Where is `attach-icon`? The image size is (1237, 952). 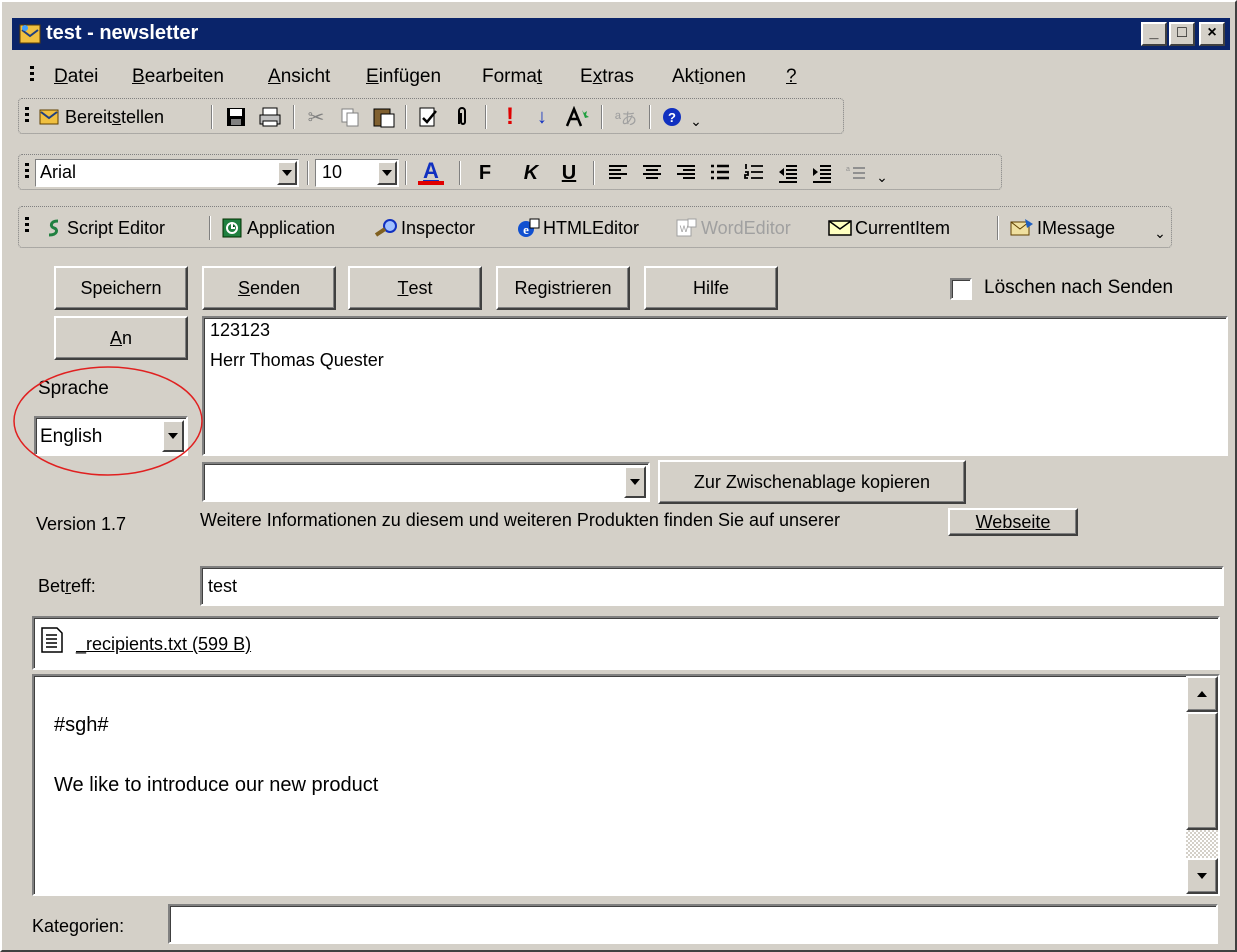
attach-icon is located at coordinates (462, 117).